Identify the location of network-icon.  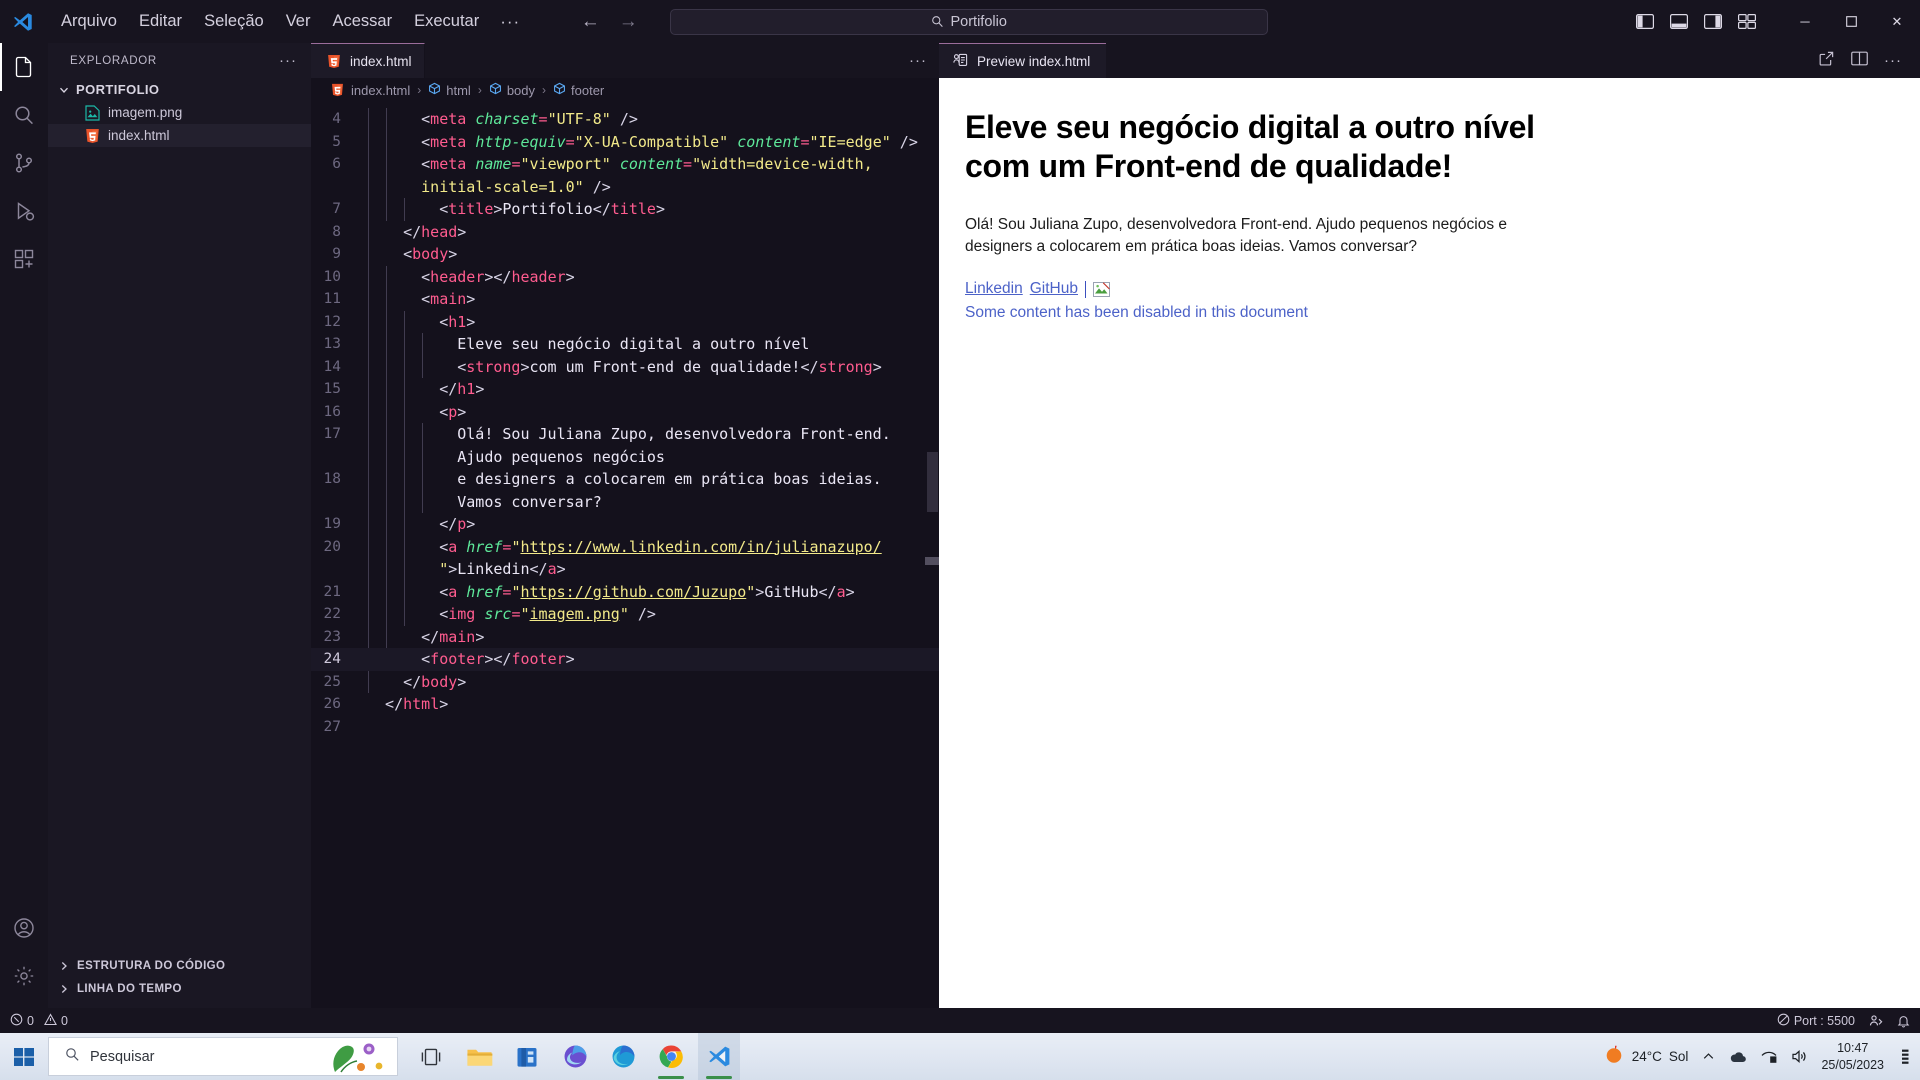
(1769, 1057).